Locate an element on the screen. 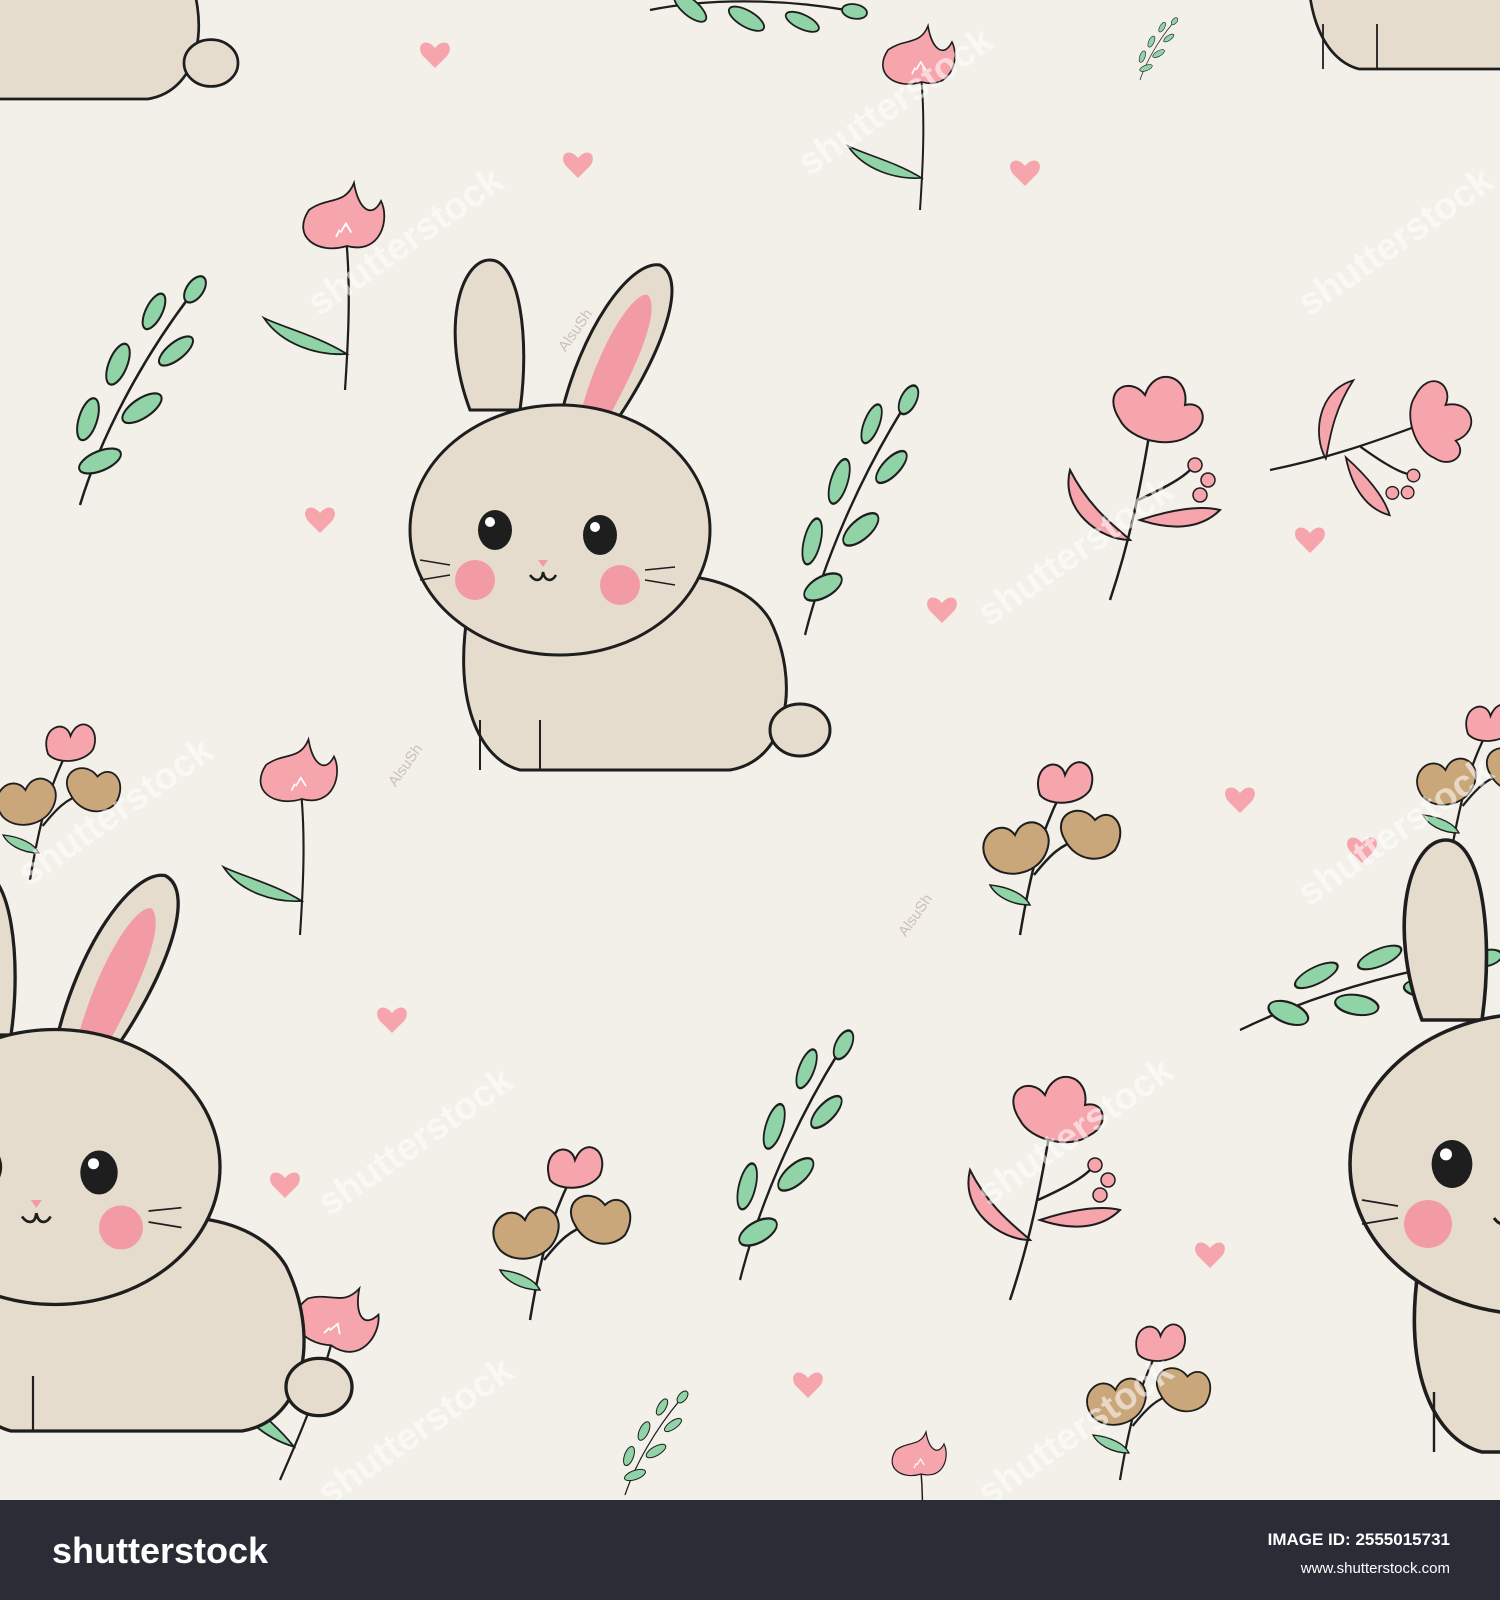 The width and height of the screenshot is (1500, 1600). site-url: www.shutterstock.com is located at coordinates (1375, 1568).